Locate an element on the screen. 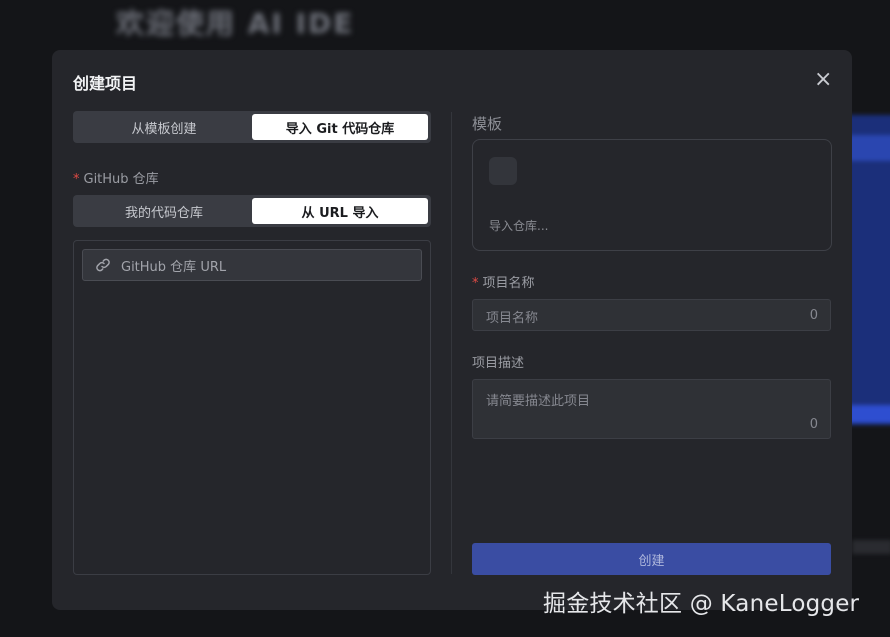 This screenshot has width=890, height=637. tab-import-git-repo: 导入 Git 代码仓库 is located at coordinates (340, 127).